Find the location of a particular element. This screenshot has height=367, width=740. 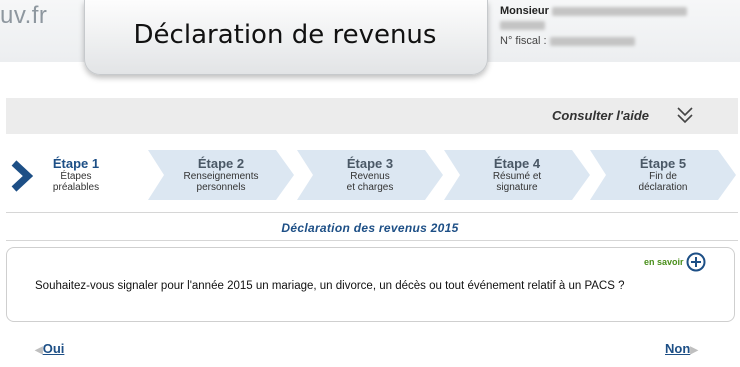

step-line2: signature is located at coordinates (517, 187).